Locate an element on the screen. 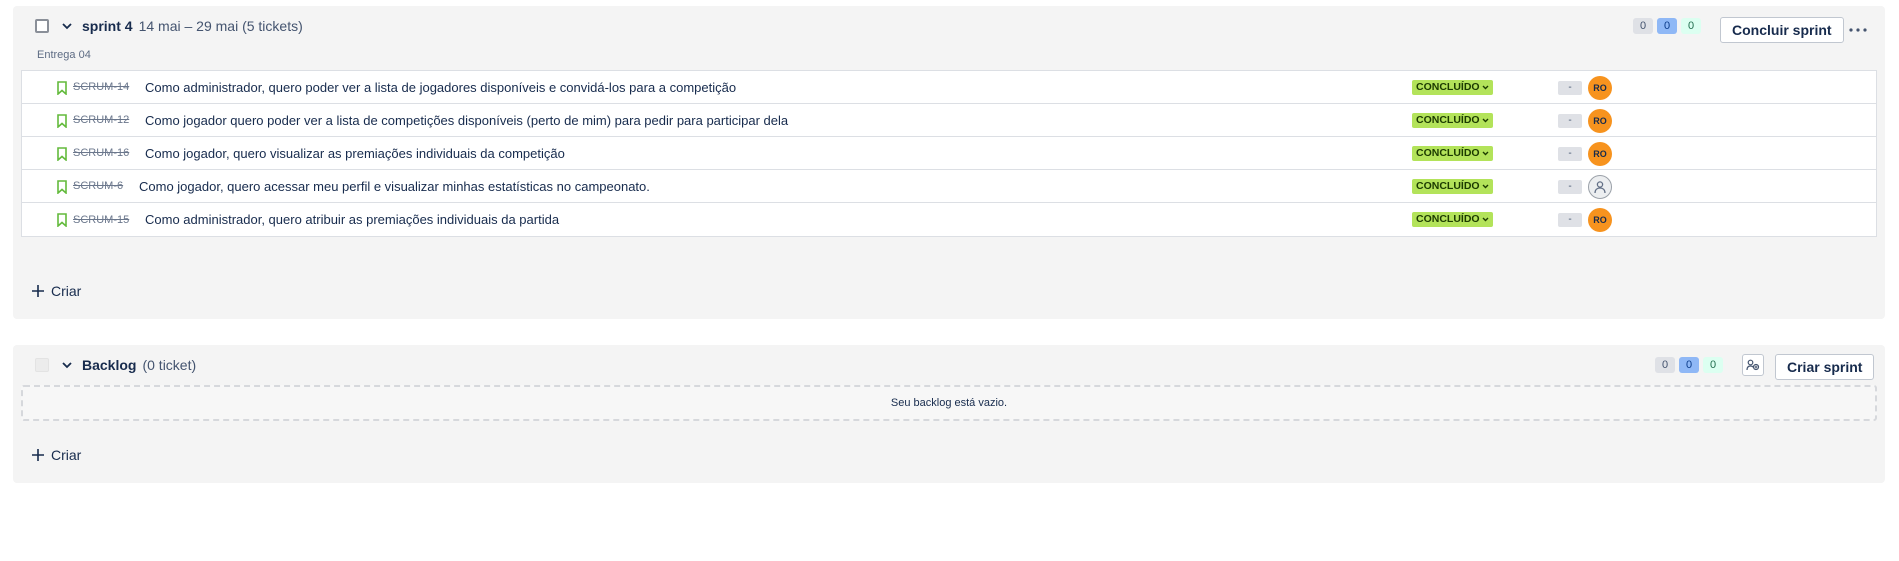 This screenshot has height=561, width=1899. sprint-counts: 0 0 0 is located at coordinates (1667, 26).